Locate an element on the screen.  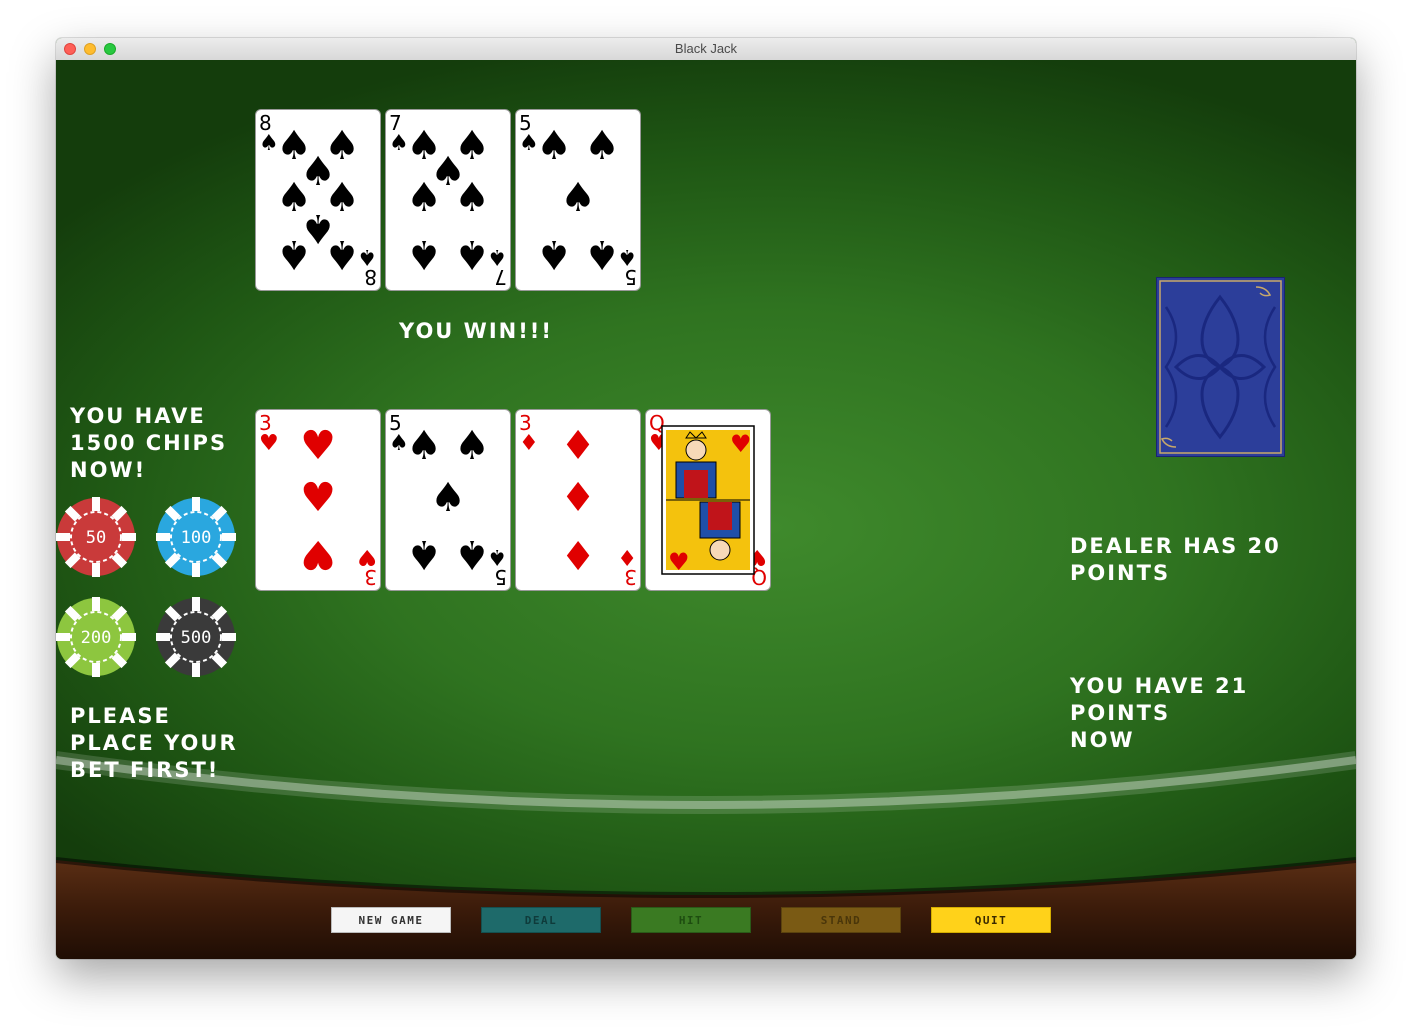
dealer-points-line: DEALER HAS 20 is located at coordinates (1175, 546).